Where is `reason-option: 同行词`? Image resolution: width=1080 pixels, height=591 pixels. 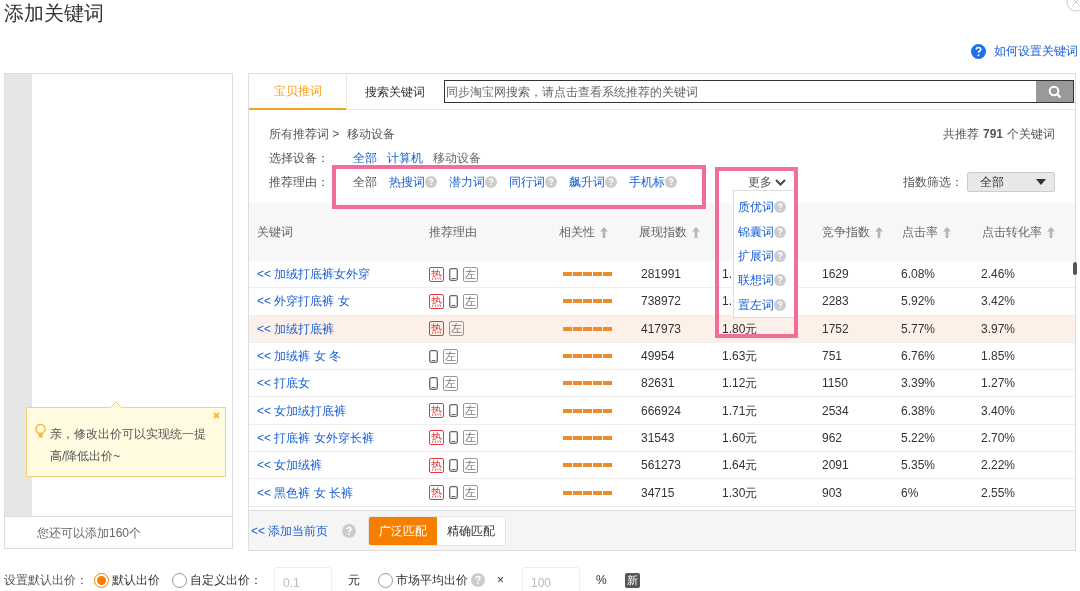 reason-option: 同行词 is located at coordinates (527, 182).